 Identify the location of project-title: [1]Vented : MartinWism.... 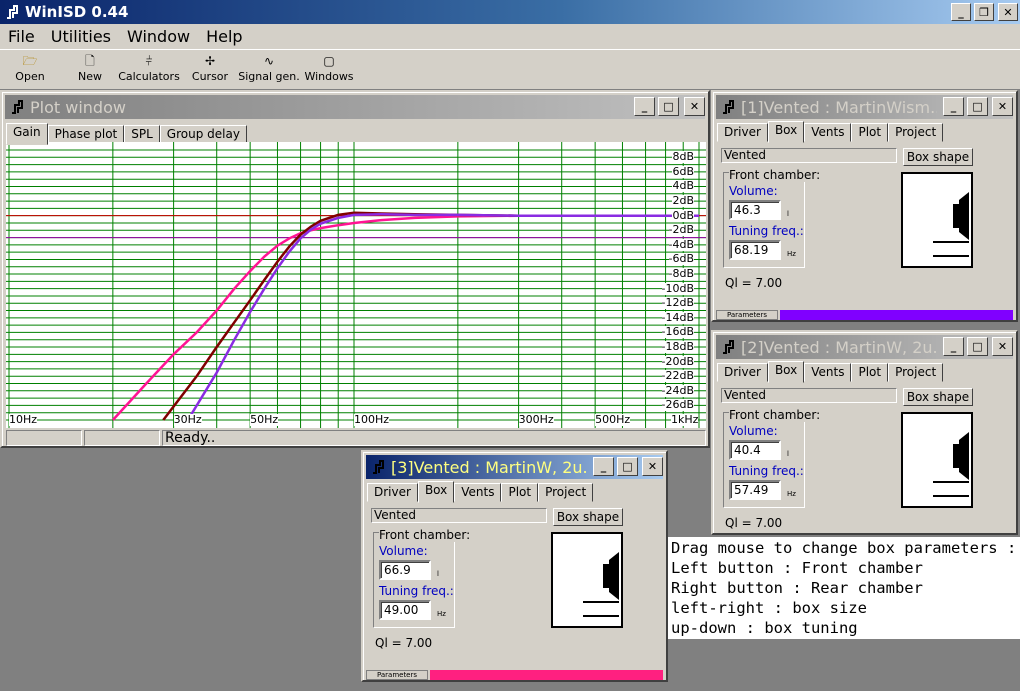
(839, 107).